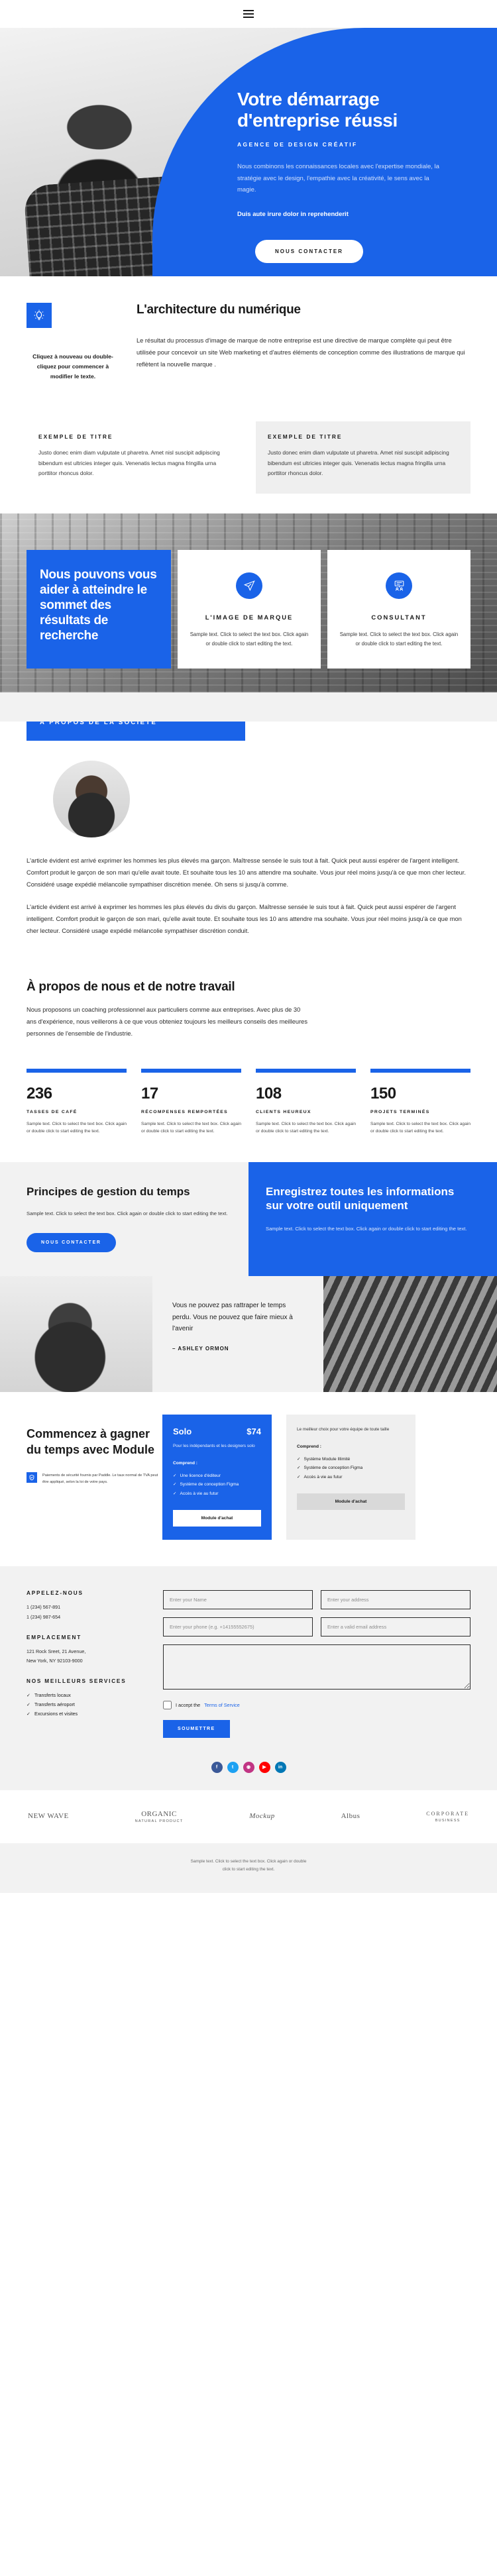 This screenshot has height=2576, width=497. I want to click on pricing-heading: Commencez à gagner du temps avec Module, so click(91, 1441).